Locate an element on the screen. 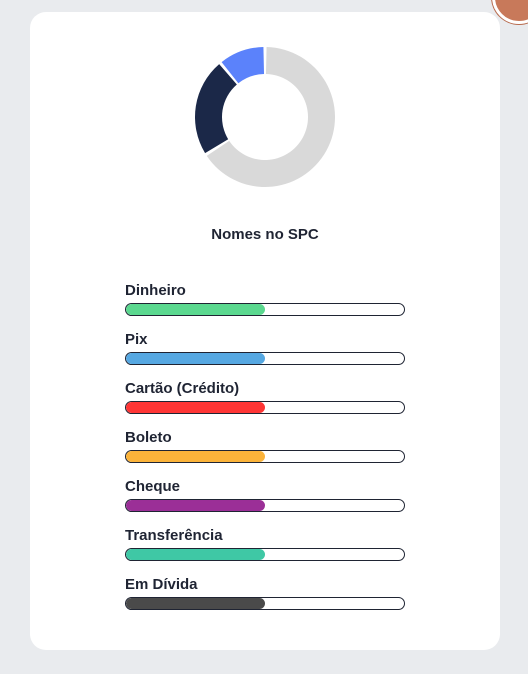  payment-method-label: Transferência is located at coordinates (174, 535).